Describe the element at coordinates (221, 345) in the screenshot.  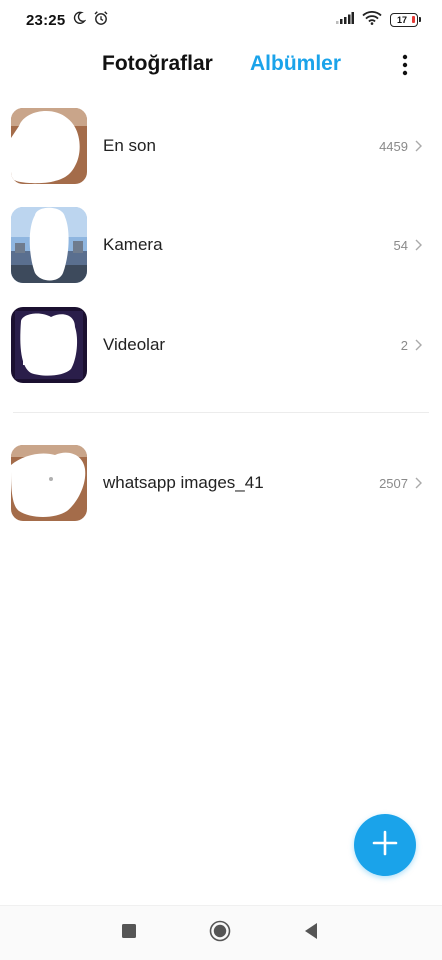
I see `album-item-videolar: Videolar 2` at that location.